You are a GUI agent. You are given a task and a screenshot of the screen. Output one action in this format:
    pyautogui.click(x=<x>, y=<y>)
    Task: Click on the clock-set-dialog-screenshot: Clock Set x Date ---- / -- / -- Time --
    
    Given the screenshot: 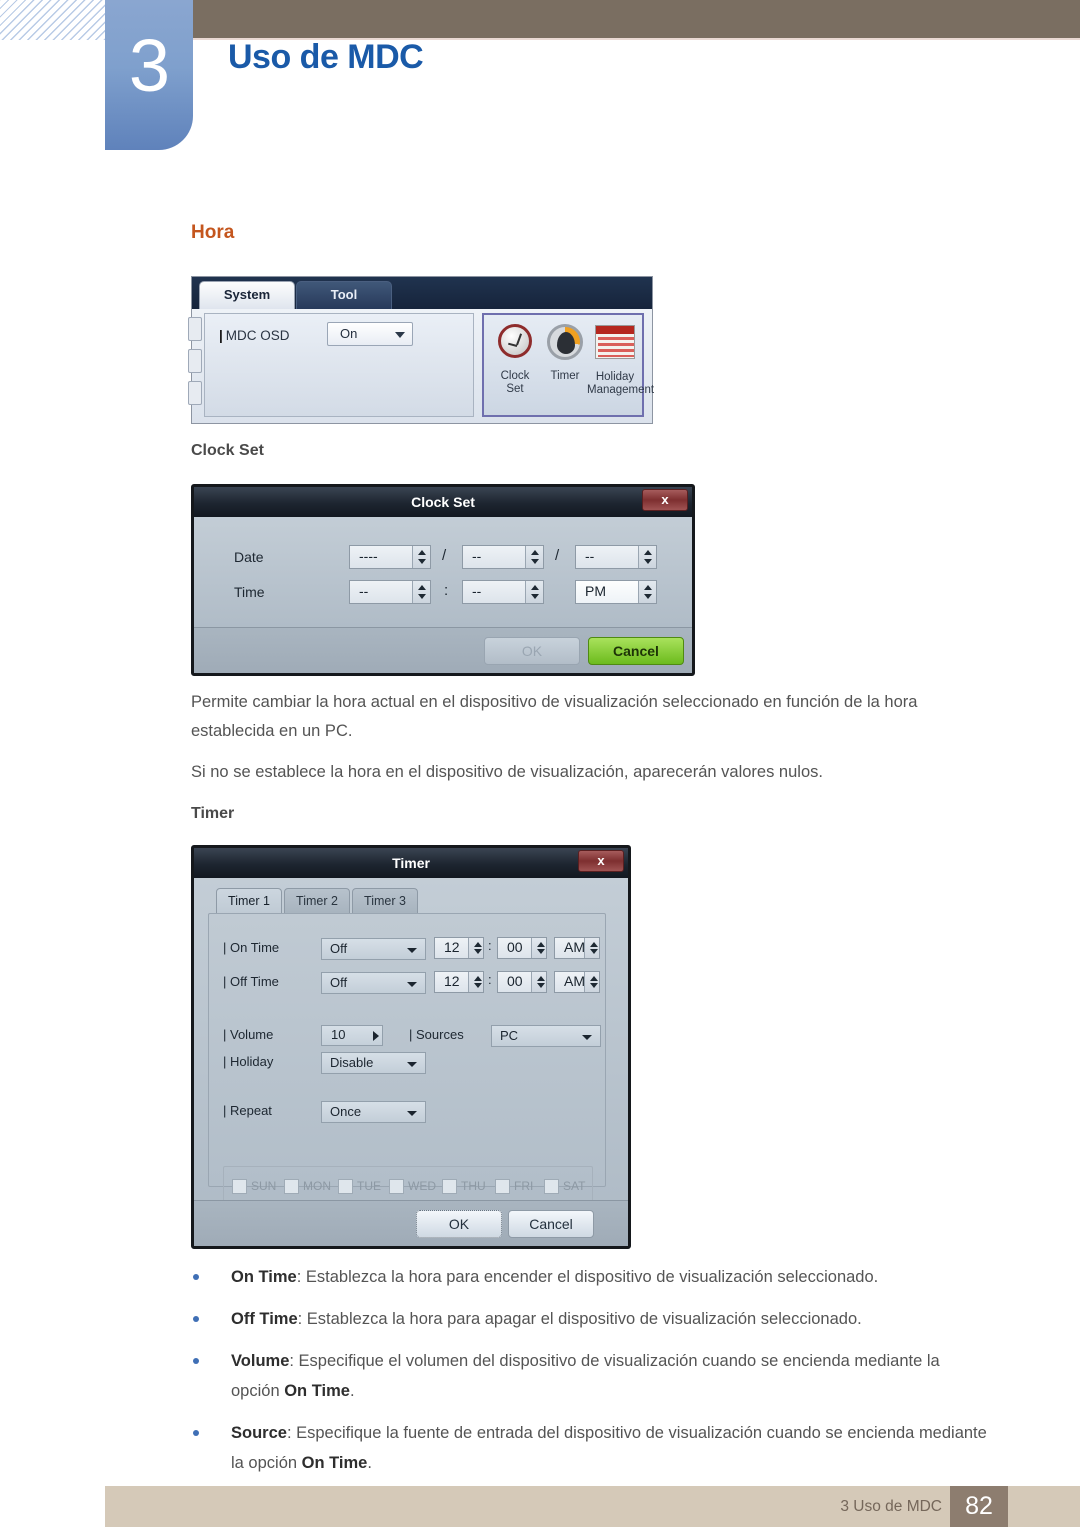 What is the action you would take?
    pyautogui.click(x=443, y=580)
    